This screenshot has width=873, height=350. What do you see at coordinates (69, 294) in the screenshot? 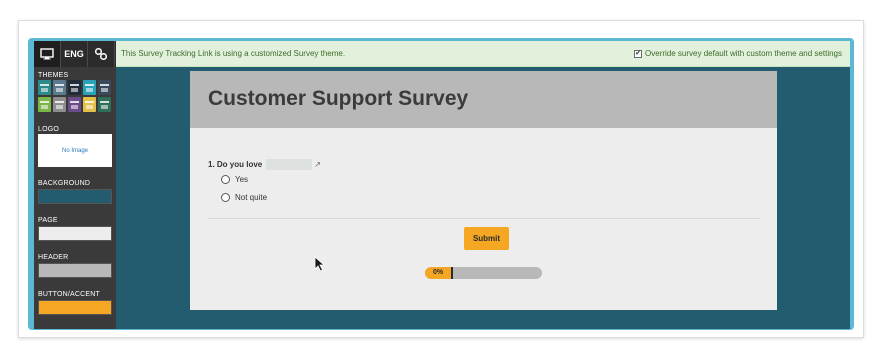
I see `accent-label: BUTTON/ACCENT` at bounding box center [69, 294].